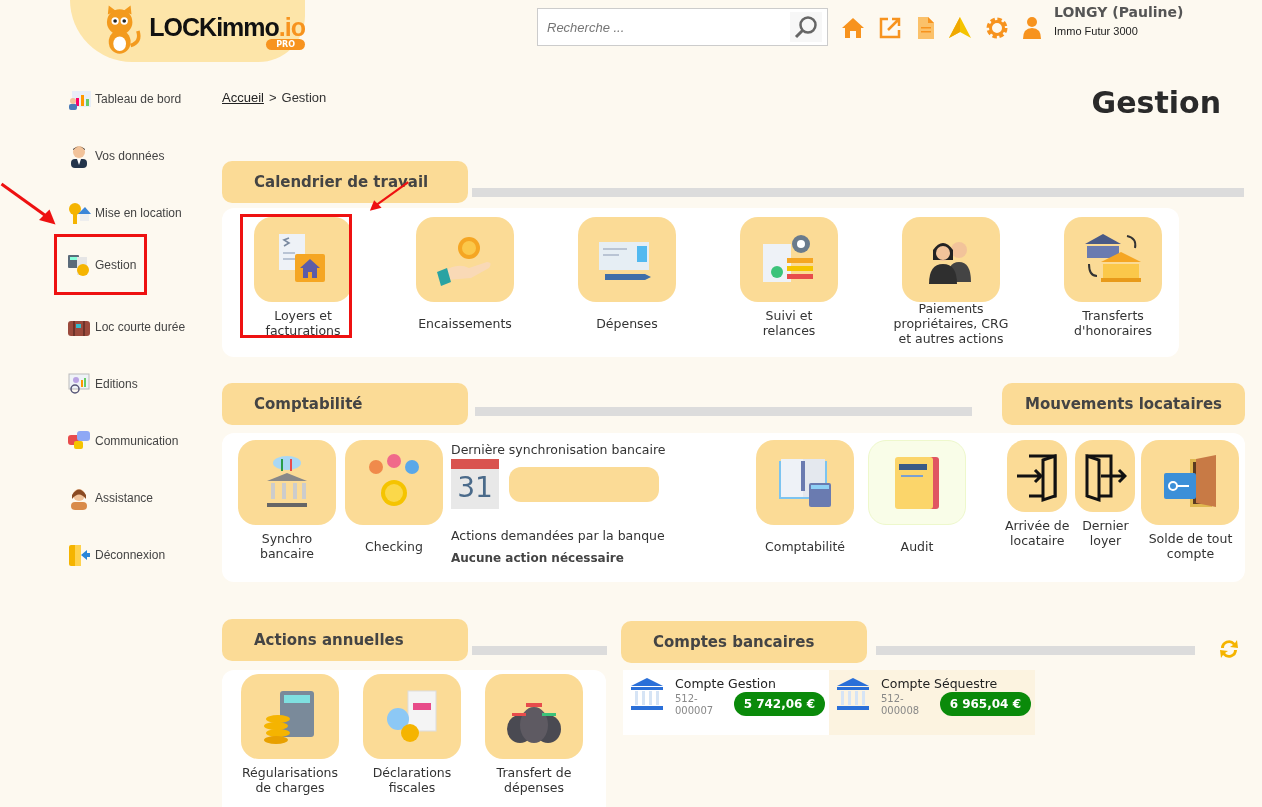 The width and height of the screenshot is (1262, 807). What do you see at coordinates (932, 702) in the screenshot?
I see `bank-account-card: Compte Séquestre 512- 000008 6 965,04 €` at bounding box center [932, 702].